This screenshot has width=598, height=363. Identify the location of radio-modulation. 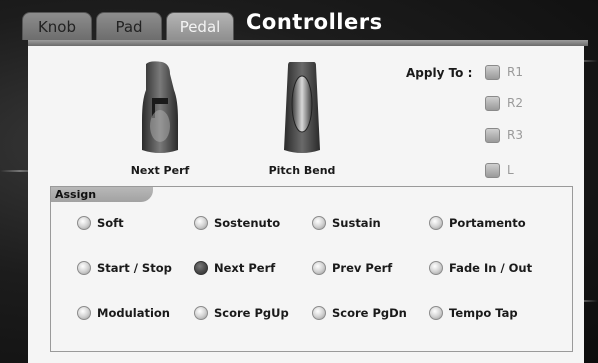
(84, 313).